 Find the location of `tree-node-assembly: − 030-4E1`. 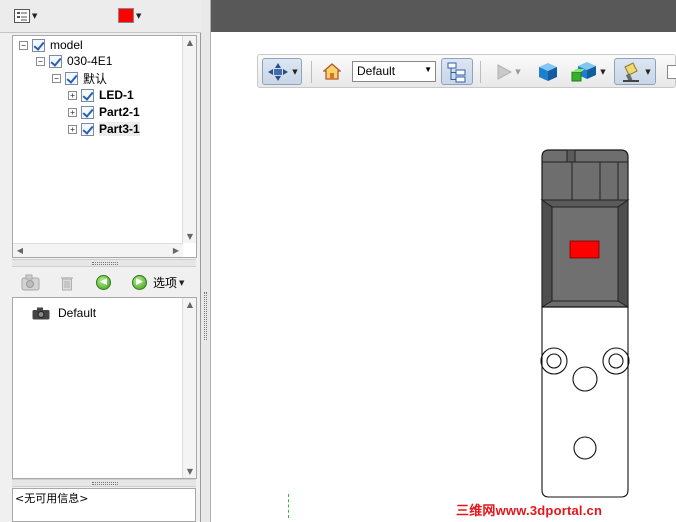

tree-node-assembly: − 030-4E1 is located at coordinates (74, 61).